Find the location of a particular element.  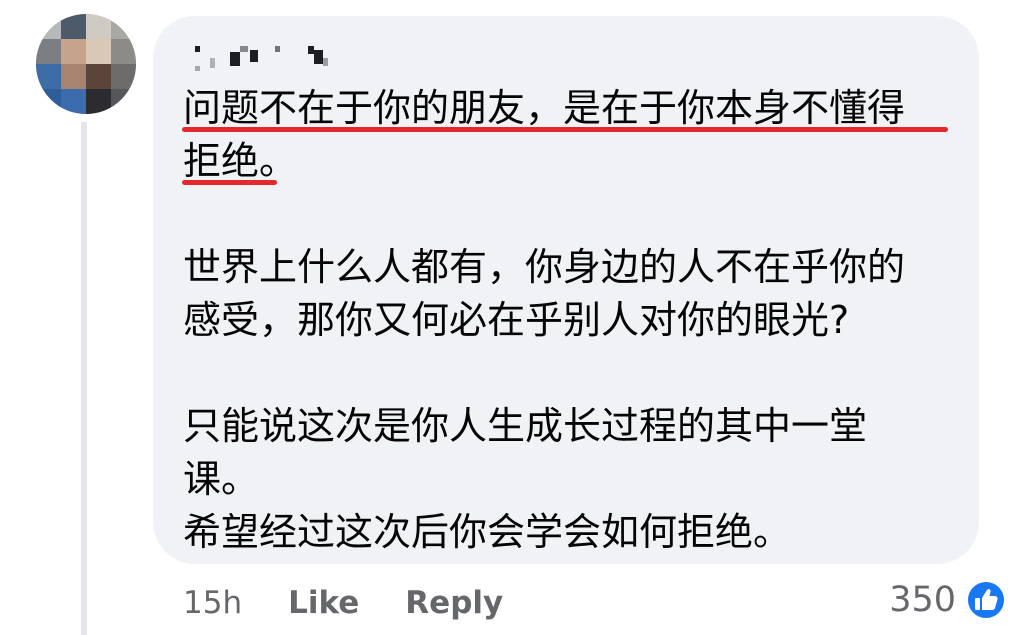

reply-button: Reply is located at coordinates (454, 603).